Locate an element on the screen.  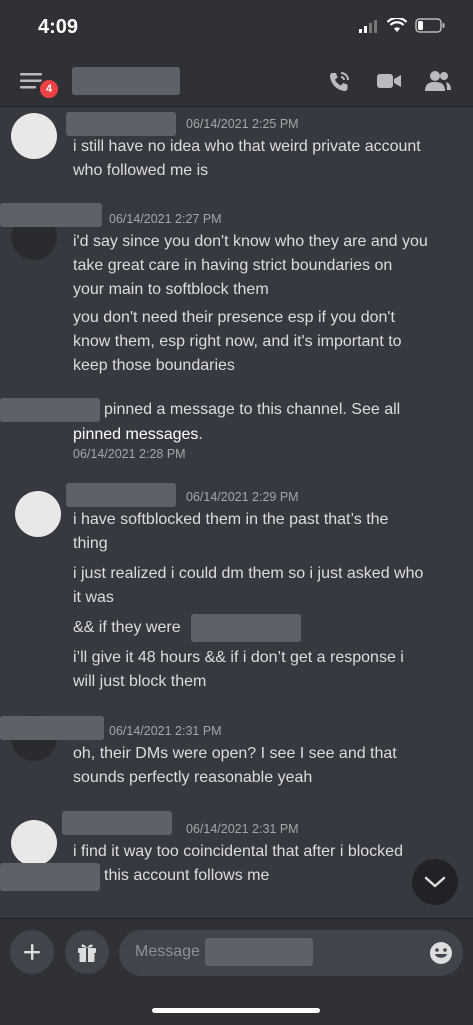
message-timestamp: 06/14/2021 2:28 PM is located at coordinates (129, 454).